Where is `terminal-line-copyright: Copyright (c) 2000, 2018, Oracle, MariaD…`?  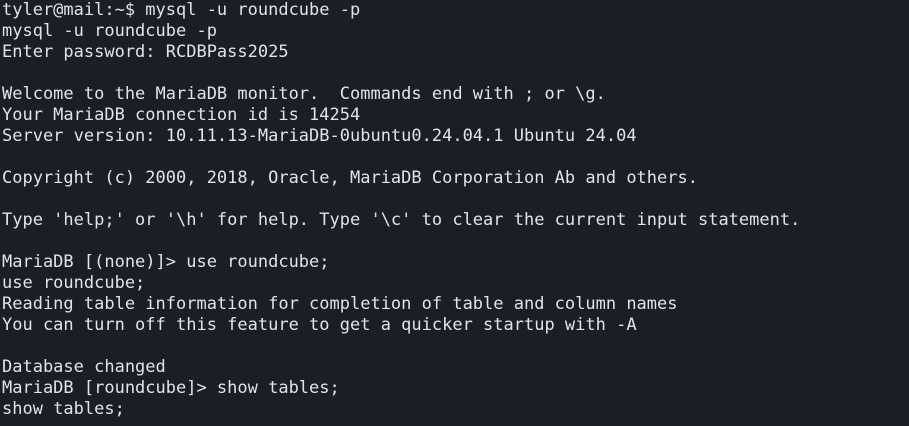
terminal-line-copyright: Copyright (c) 2000, 2018, Oracle, MariaD… is located at coordinates (350, 178).